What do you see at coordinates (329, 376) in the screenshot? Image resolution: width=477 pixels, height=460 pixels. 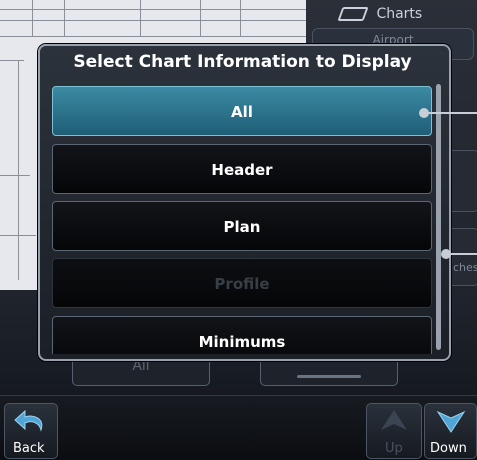 I see `bar-icon` at bounding box center [329, 376].